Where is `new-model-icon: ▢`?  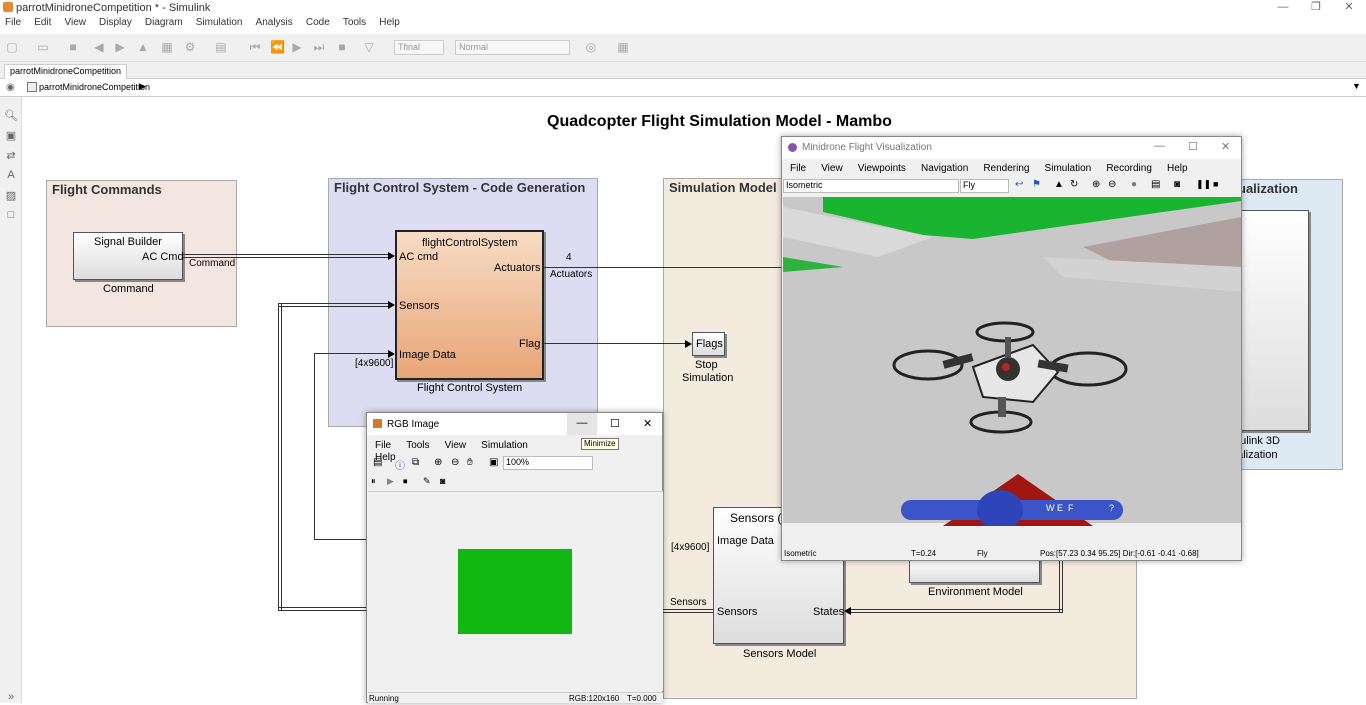 new-model-icon: ▢ is located at coordinates (12, 47).